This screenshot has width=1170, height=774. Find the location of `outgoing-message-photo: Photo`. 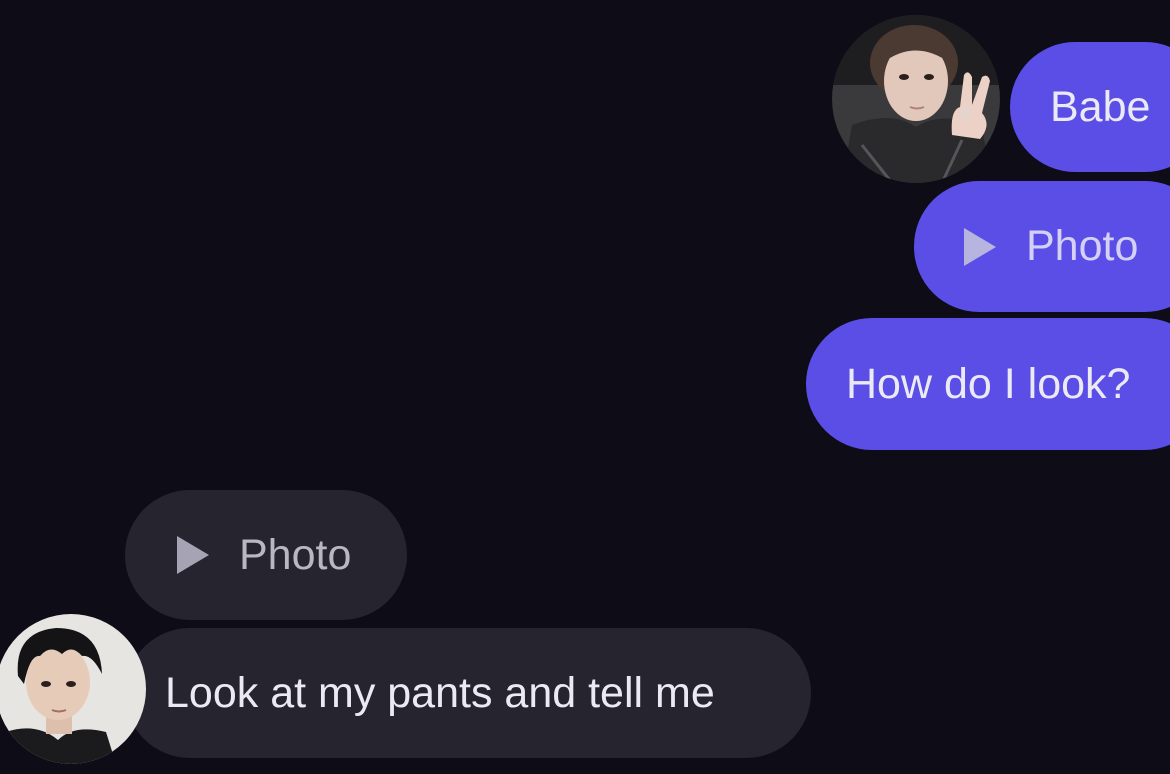

outgoing-message-photo: Photo is located at coordinates (1042, 246).